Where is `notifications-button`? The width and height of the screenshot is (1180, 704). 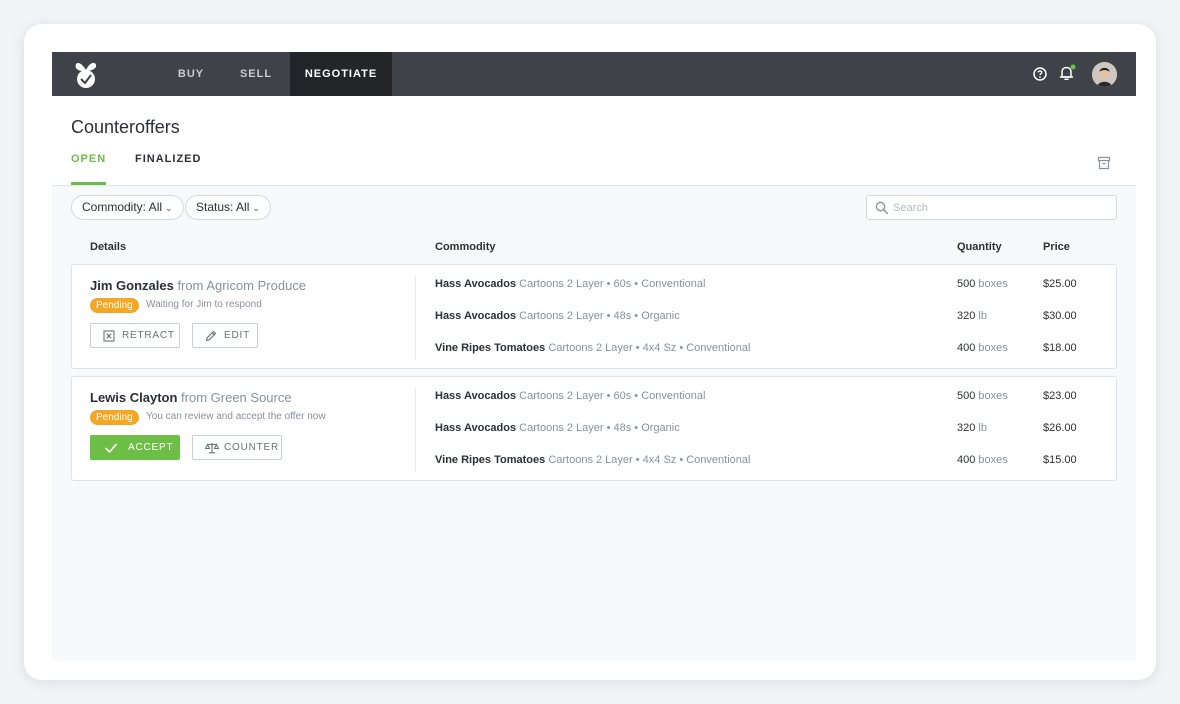
notifications-button is located at coordinates (1067, 73).